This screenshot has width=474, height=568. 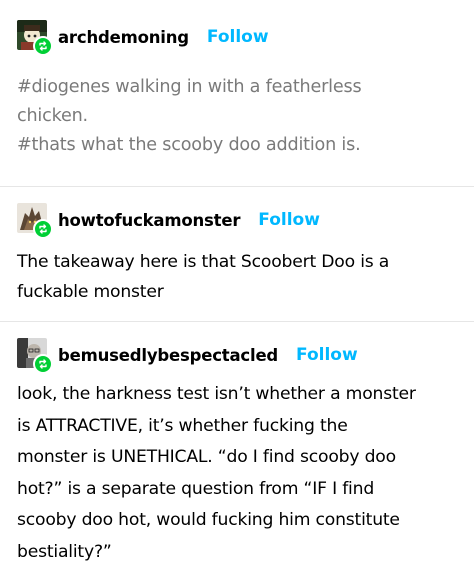 I want to click on username: archdemoning, so click(x=123, y=37).